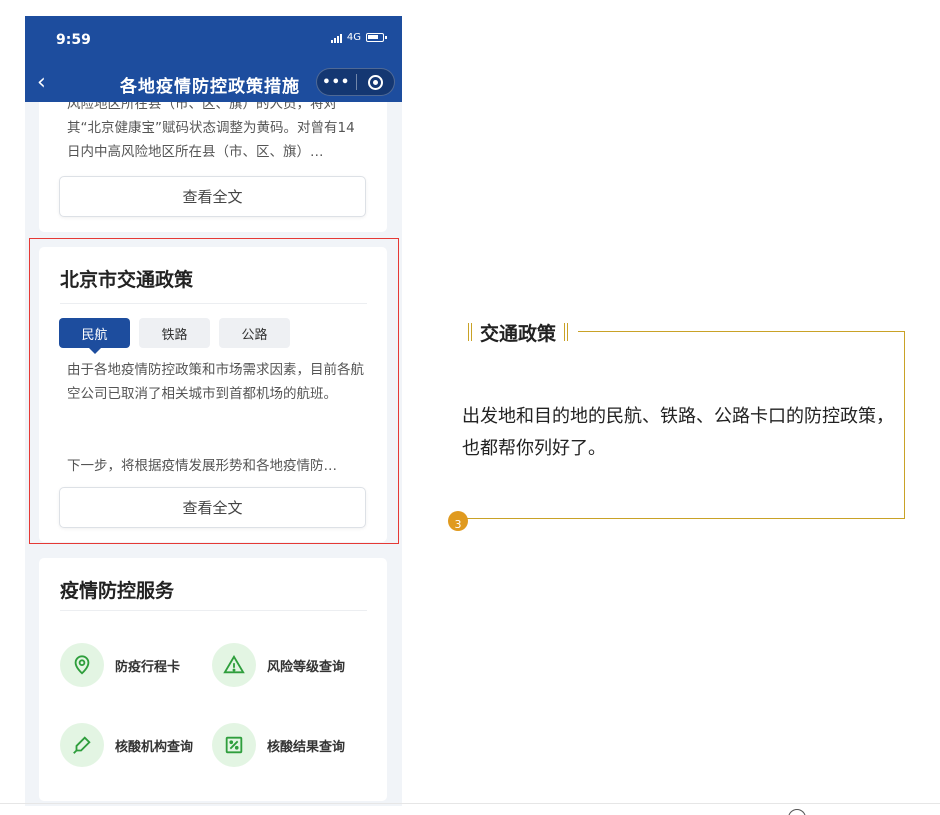 The width and height of the screenshot is (940, 815). What do you see at coordinates (154, 747) in the screenshot?
I see `service-label: 核酸机构查询` at bounding box center [154, 747].